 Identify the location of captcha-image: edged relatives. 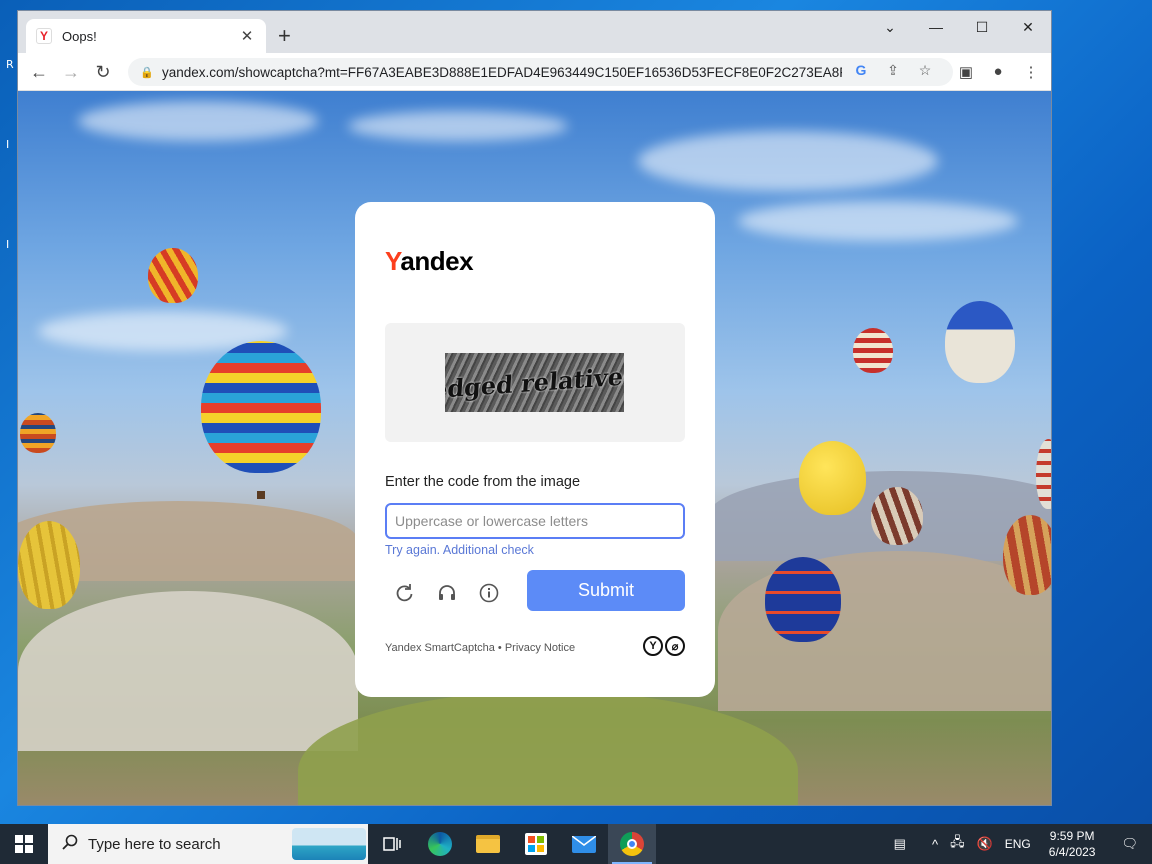
(534, 382).